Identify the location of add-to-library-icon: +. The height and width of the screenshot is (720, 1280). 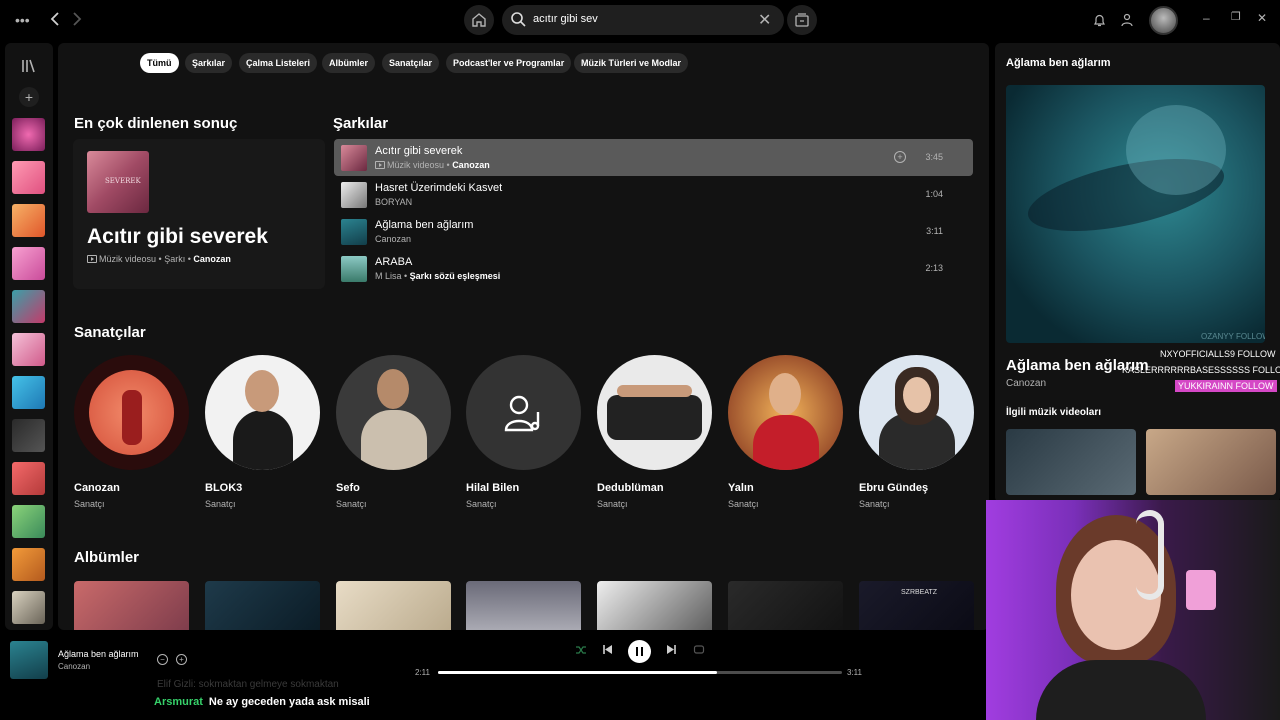
(900, 157).